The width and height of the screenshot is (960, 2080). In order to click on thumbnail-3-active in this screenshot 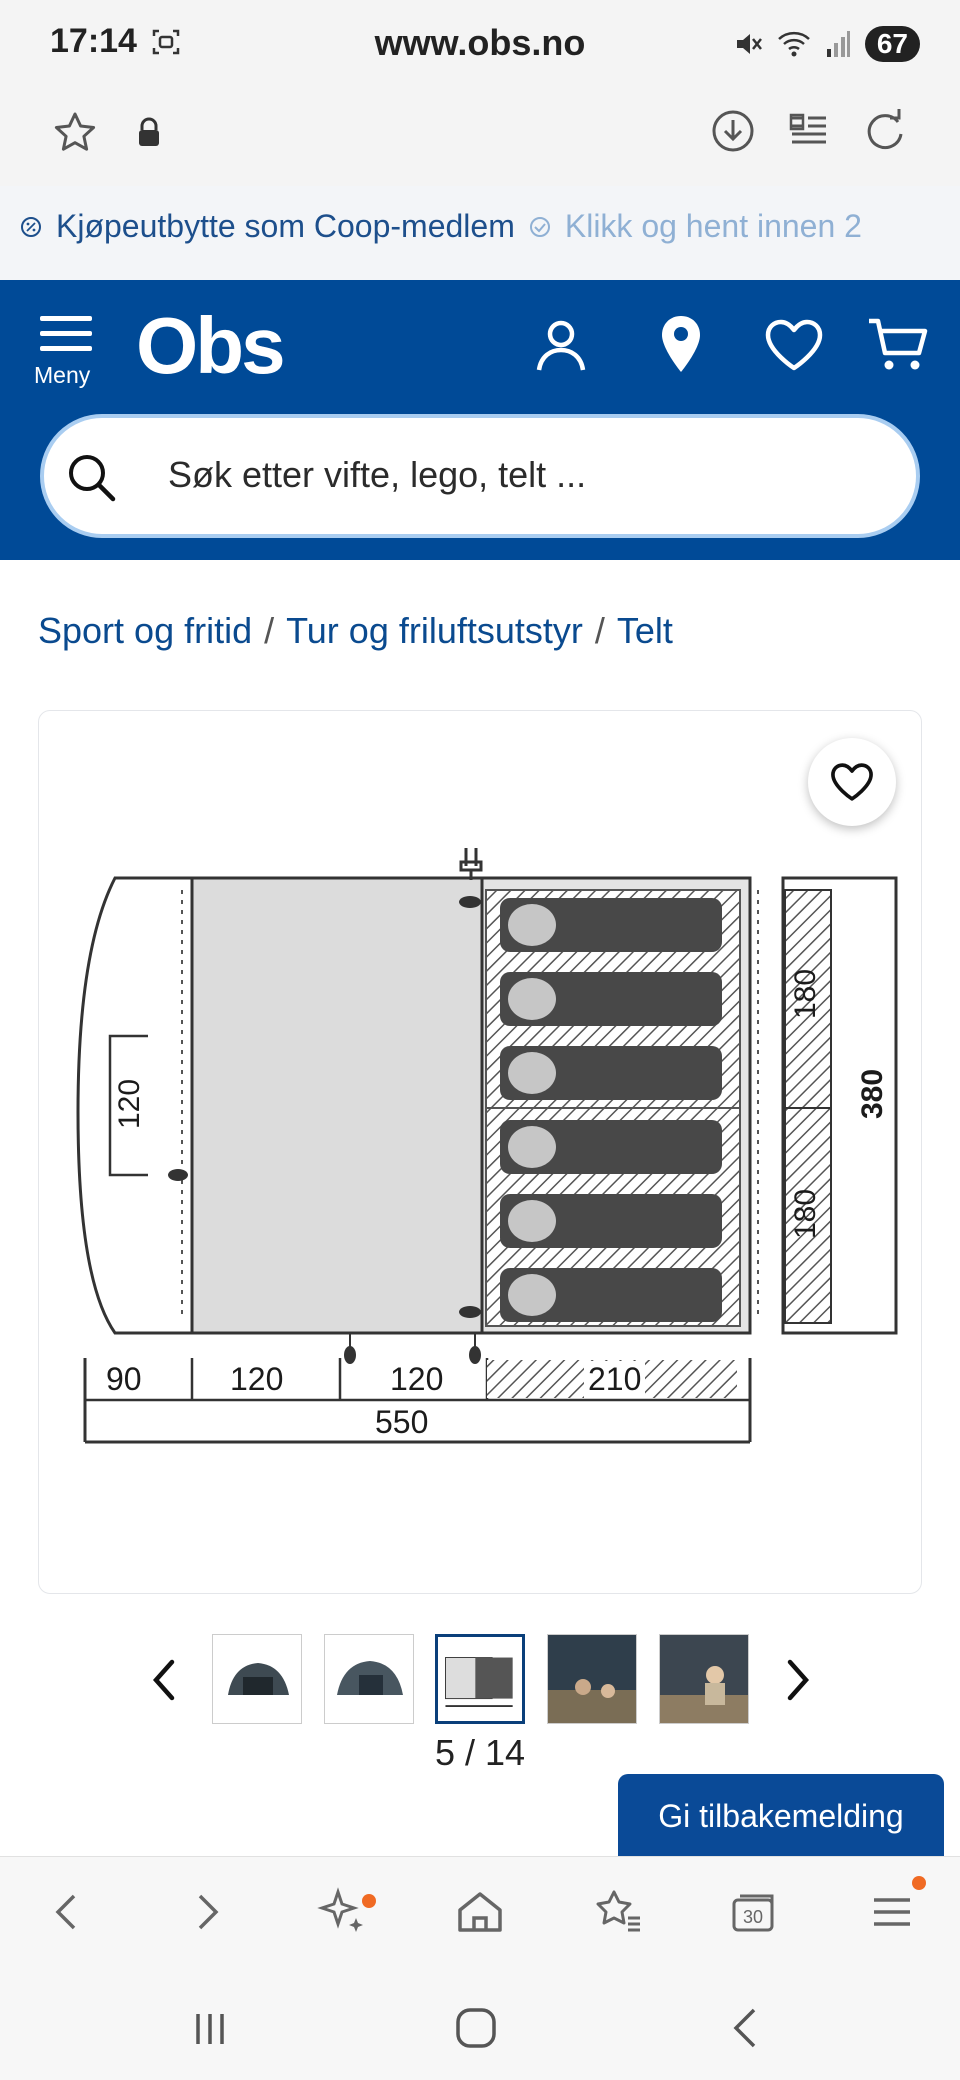, I will do `click(480, 1679)`.